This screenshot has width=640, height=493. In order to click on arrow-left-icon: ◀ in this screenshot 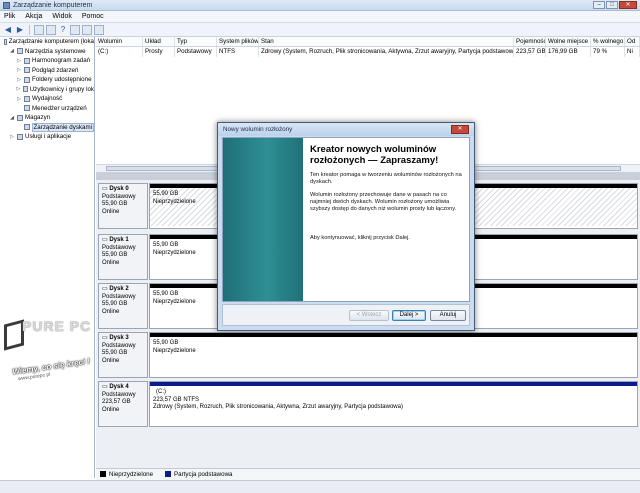, I will do `click(8, 30)`.